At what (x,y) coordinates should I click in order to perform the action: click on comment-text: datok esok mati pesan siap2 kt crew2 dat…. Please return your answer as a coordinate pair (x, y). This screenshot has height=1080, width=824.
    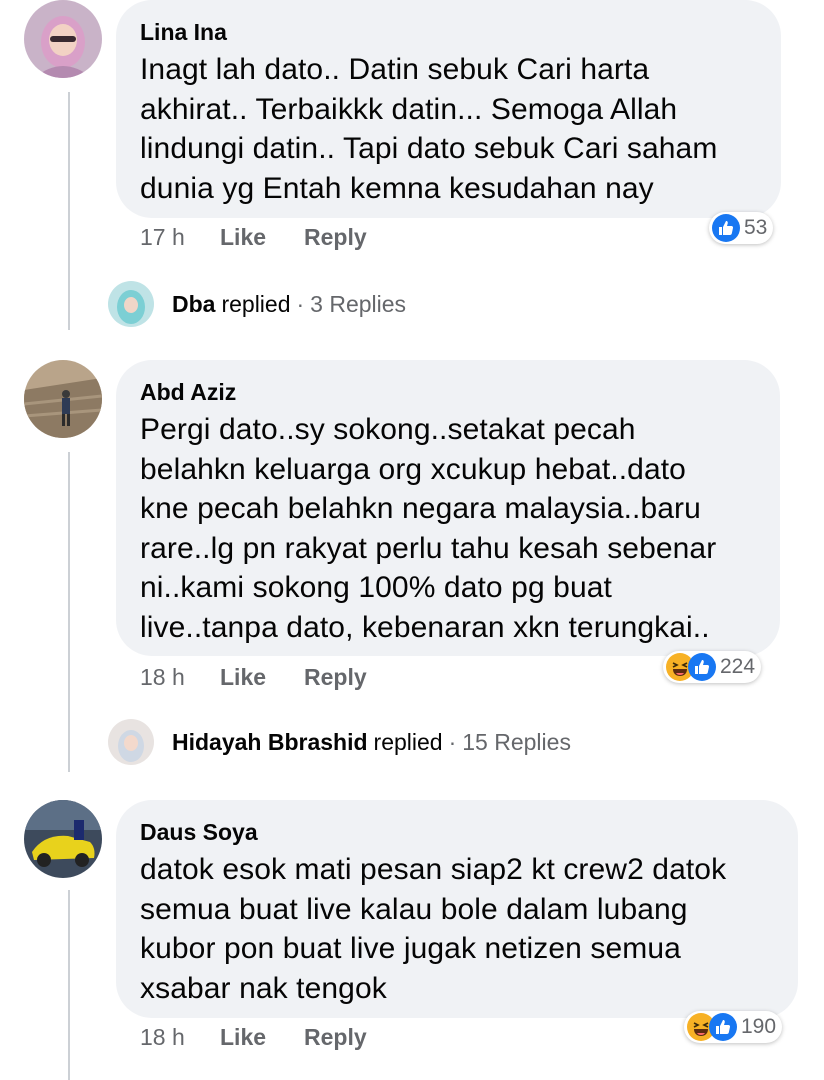
    Looking at the image, I should click on (457, 929).